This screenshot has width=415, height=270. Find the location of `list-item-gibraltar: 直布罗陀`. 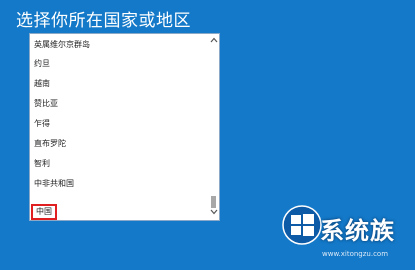

list-item-gibraltar: 直布罗陀 is located at coordinates (118, 144).